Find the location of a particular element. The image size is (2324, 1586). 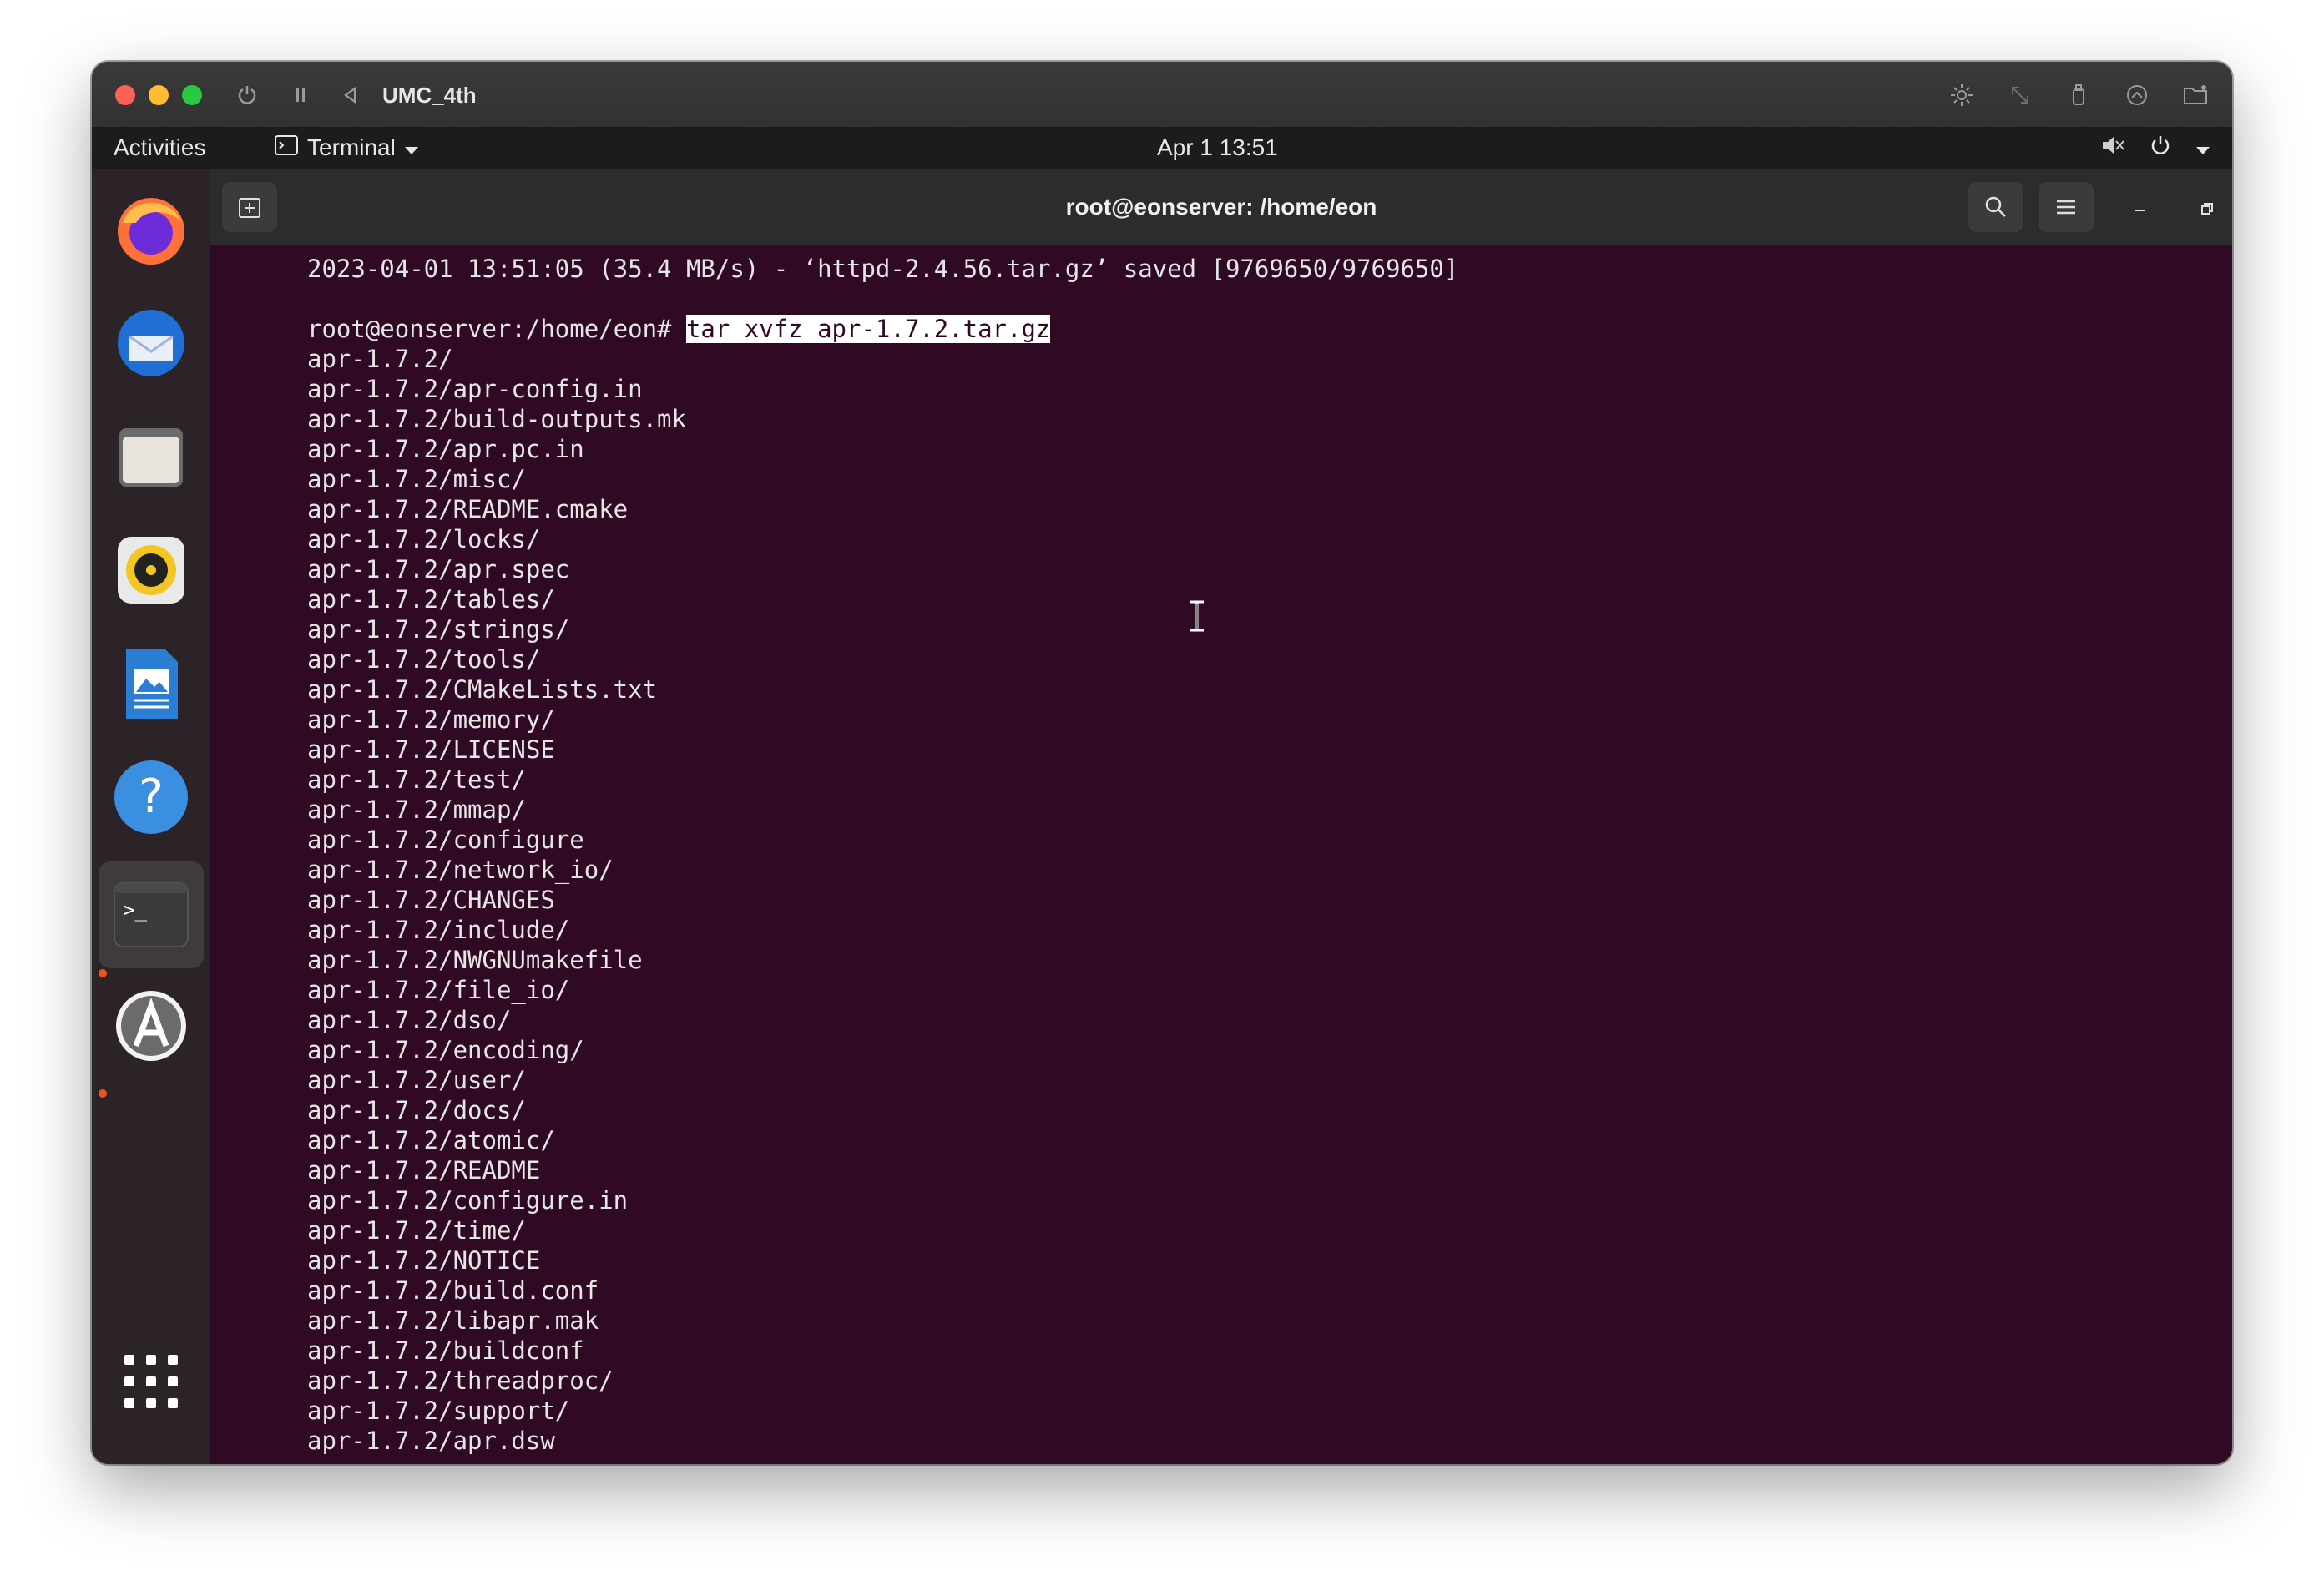

output-line: apr-1.7.2/configure.in is located at coordinates (468, 1200).